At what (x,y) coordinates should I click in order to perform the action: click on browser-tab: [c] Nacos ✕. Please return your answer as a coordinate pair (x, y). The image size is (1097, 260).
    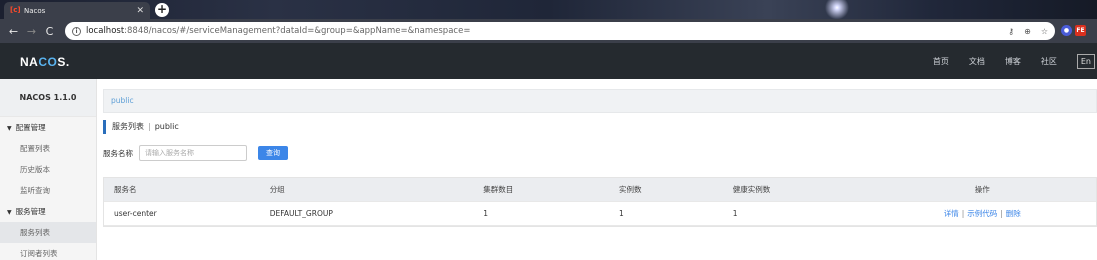
    Looking at the image, I should click on (77, 10).